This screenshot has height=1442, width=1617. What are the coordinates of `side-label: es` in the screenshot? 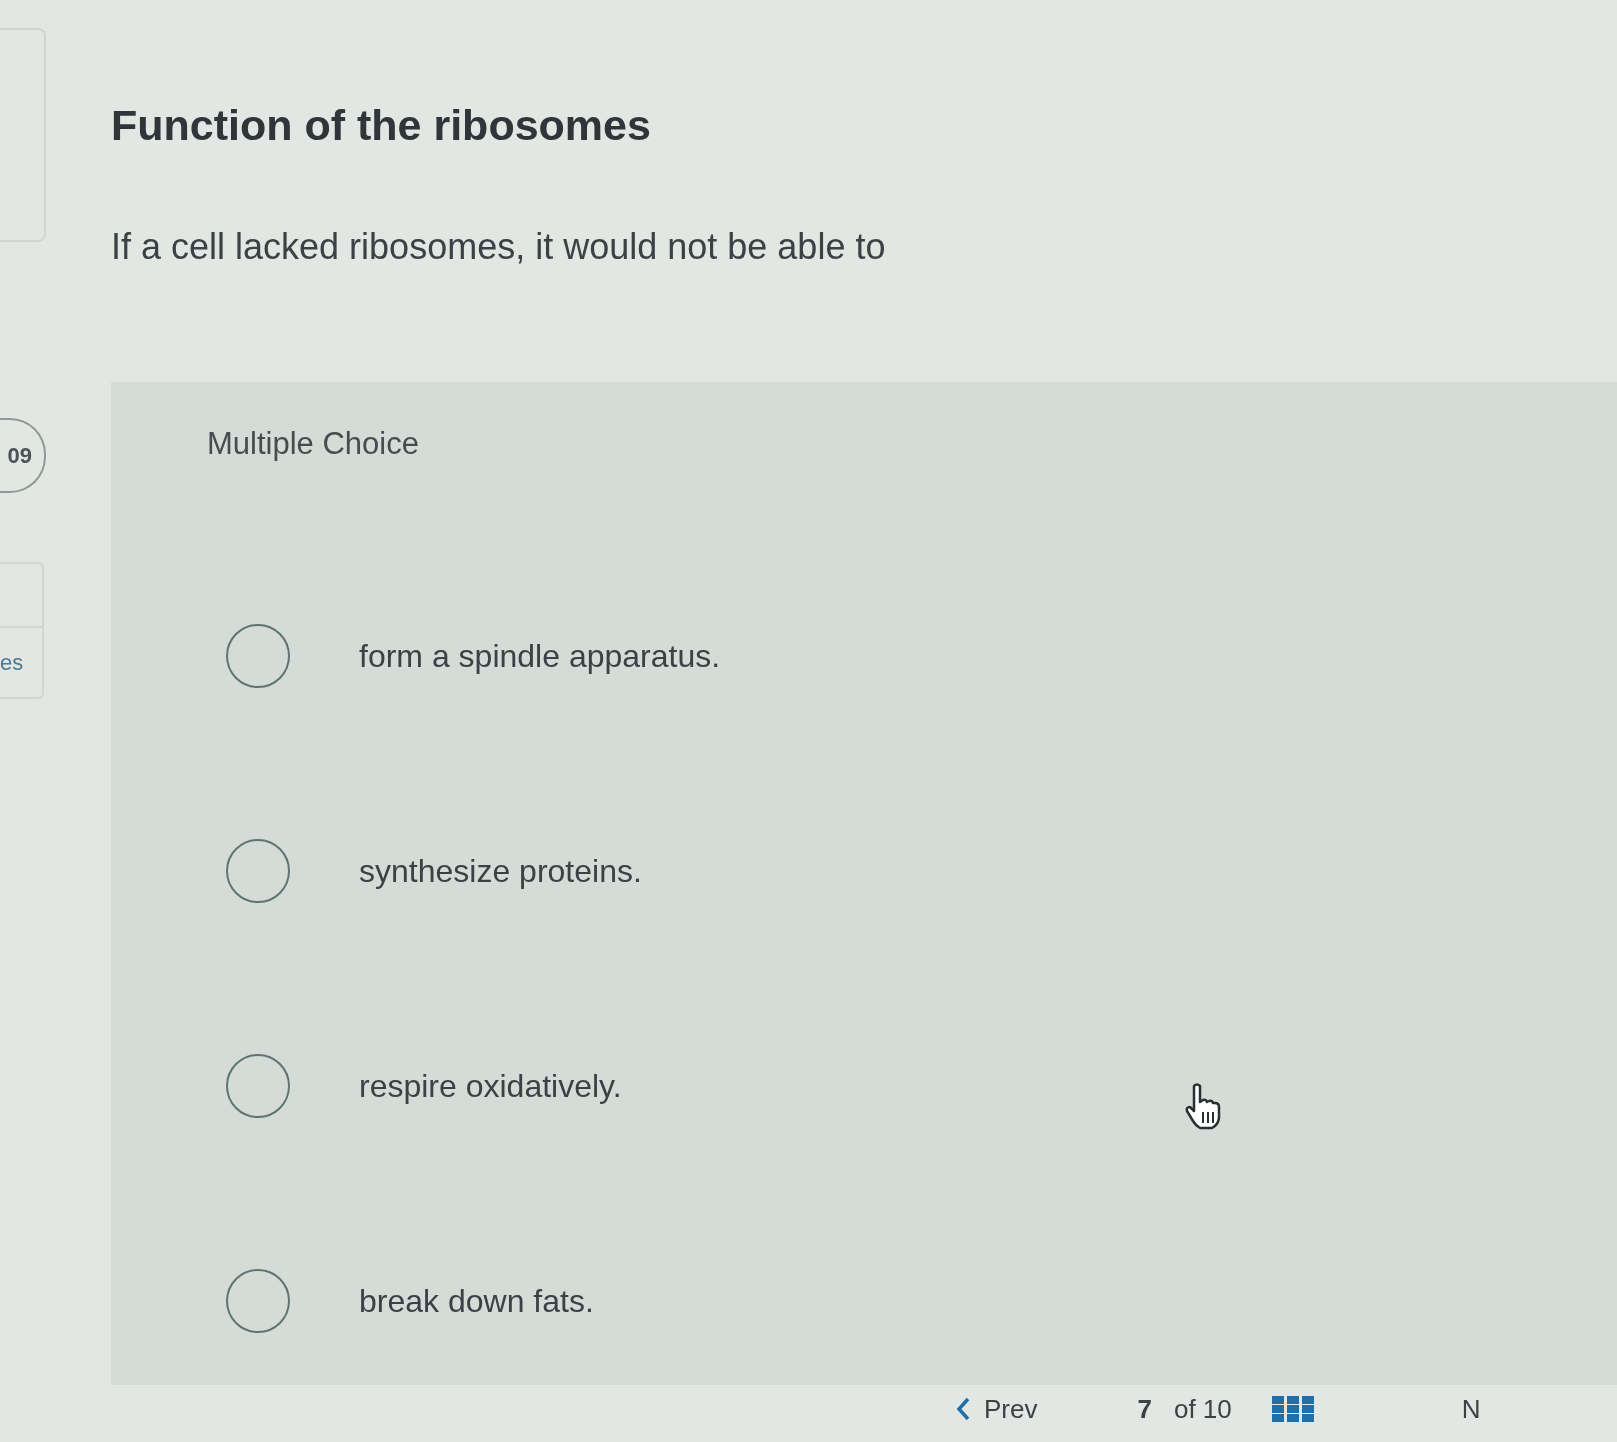 It's located at (12, 662).